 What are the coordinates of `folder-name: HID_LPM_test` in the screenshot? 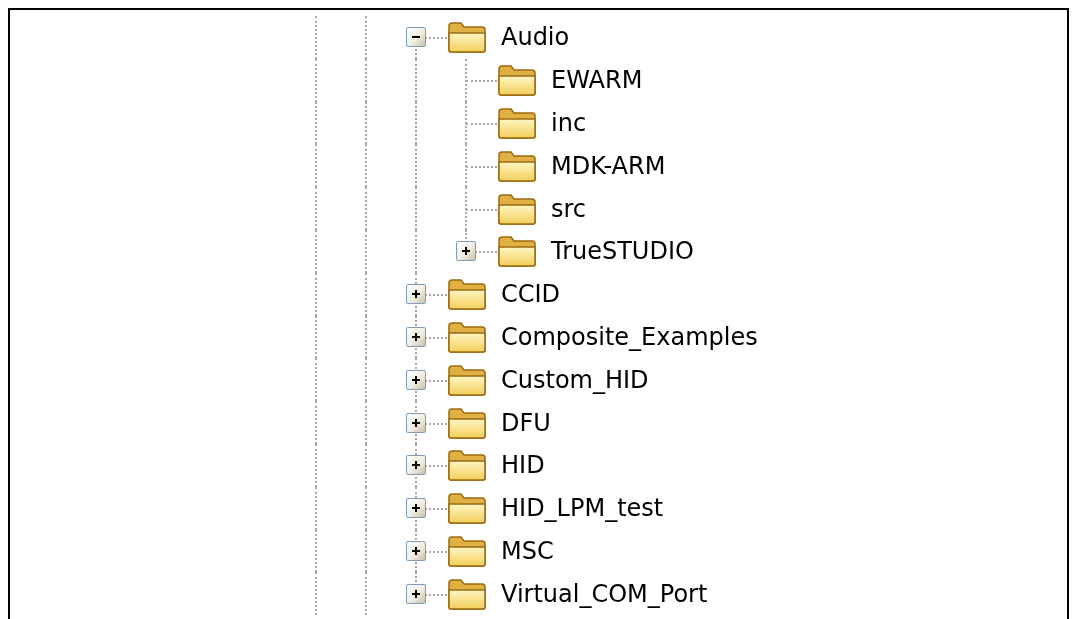 It's located at (582, 508).